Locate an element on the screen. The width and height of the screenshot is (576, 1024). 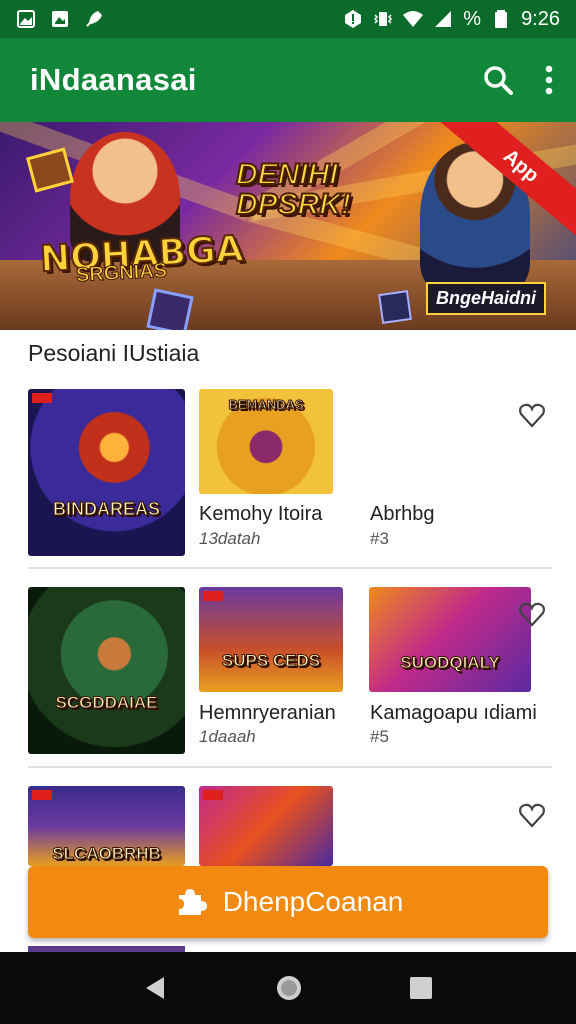
wifi-icon is located at coordinates (413, 19).